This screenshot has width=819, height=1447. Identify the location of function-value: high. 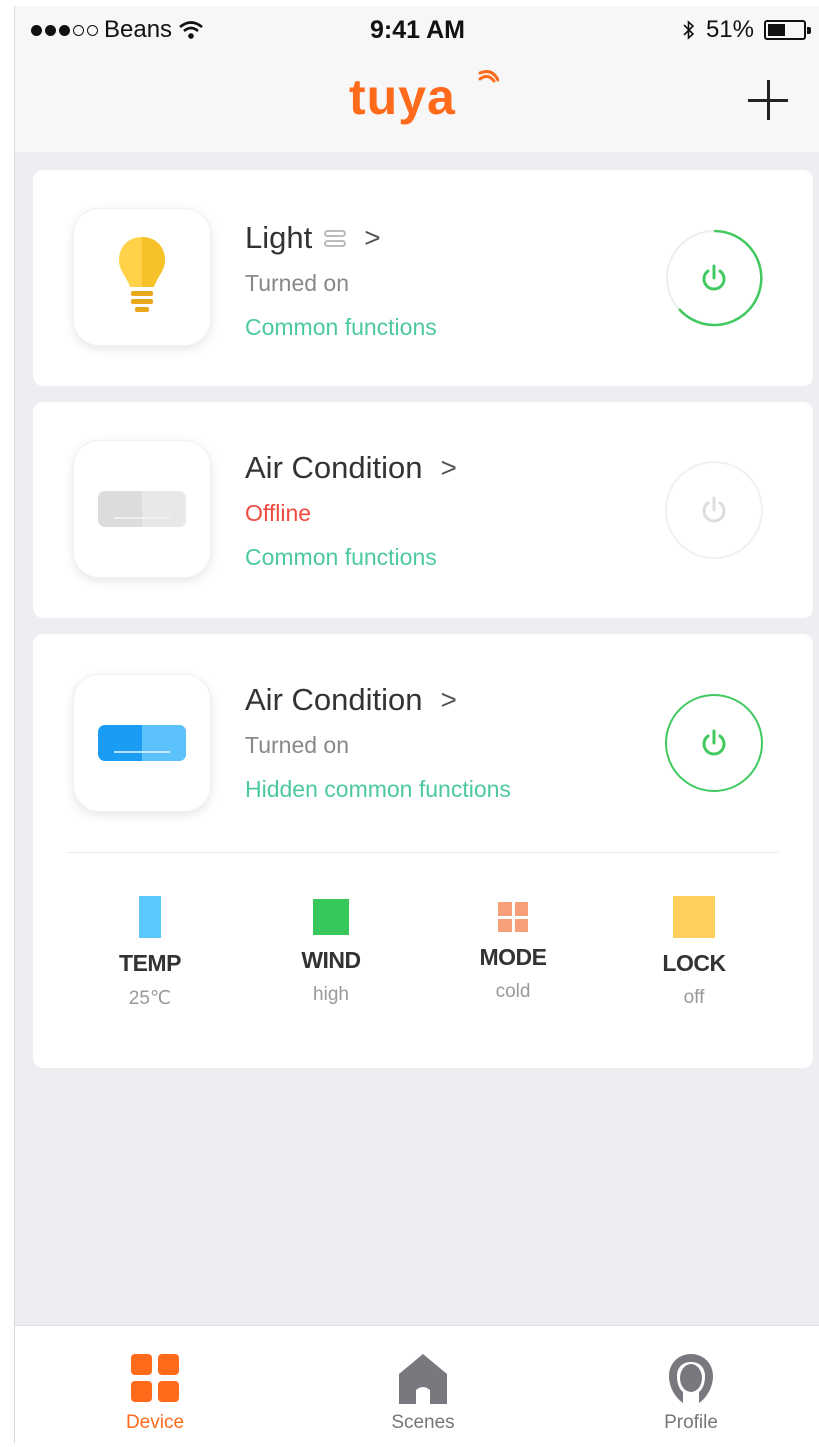
(331, 994).